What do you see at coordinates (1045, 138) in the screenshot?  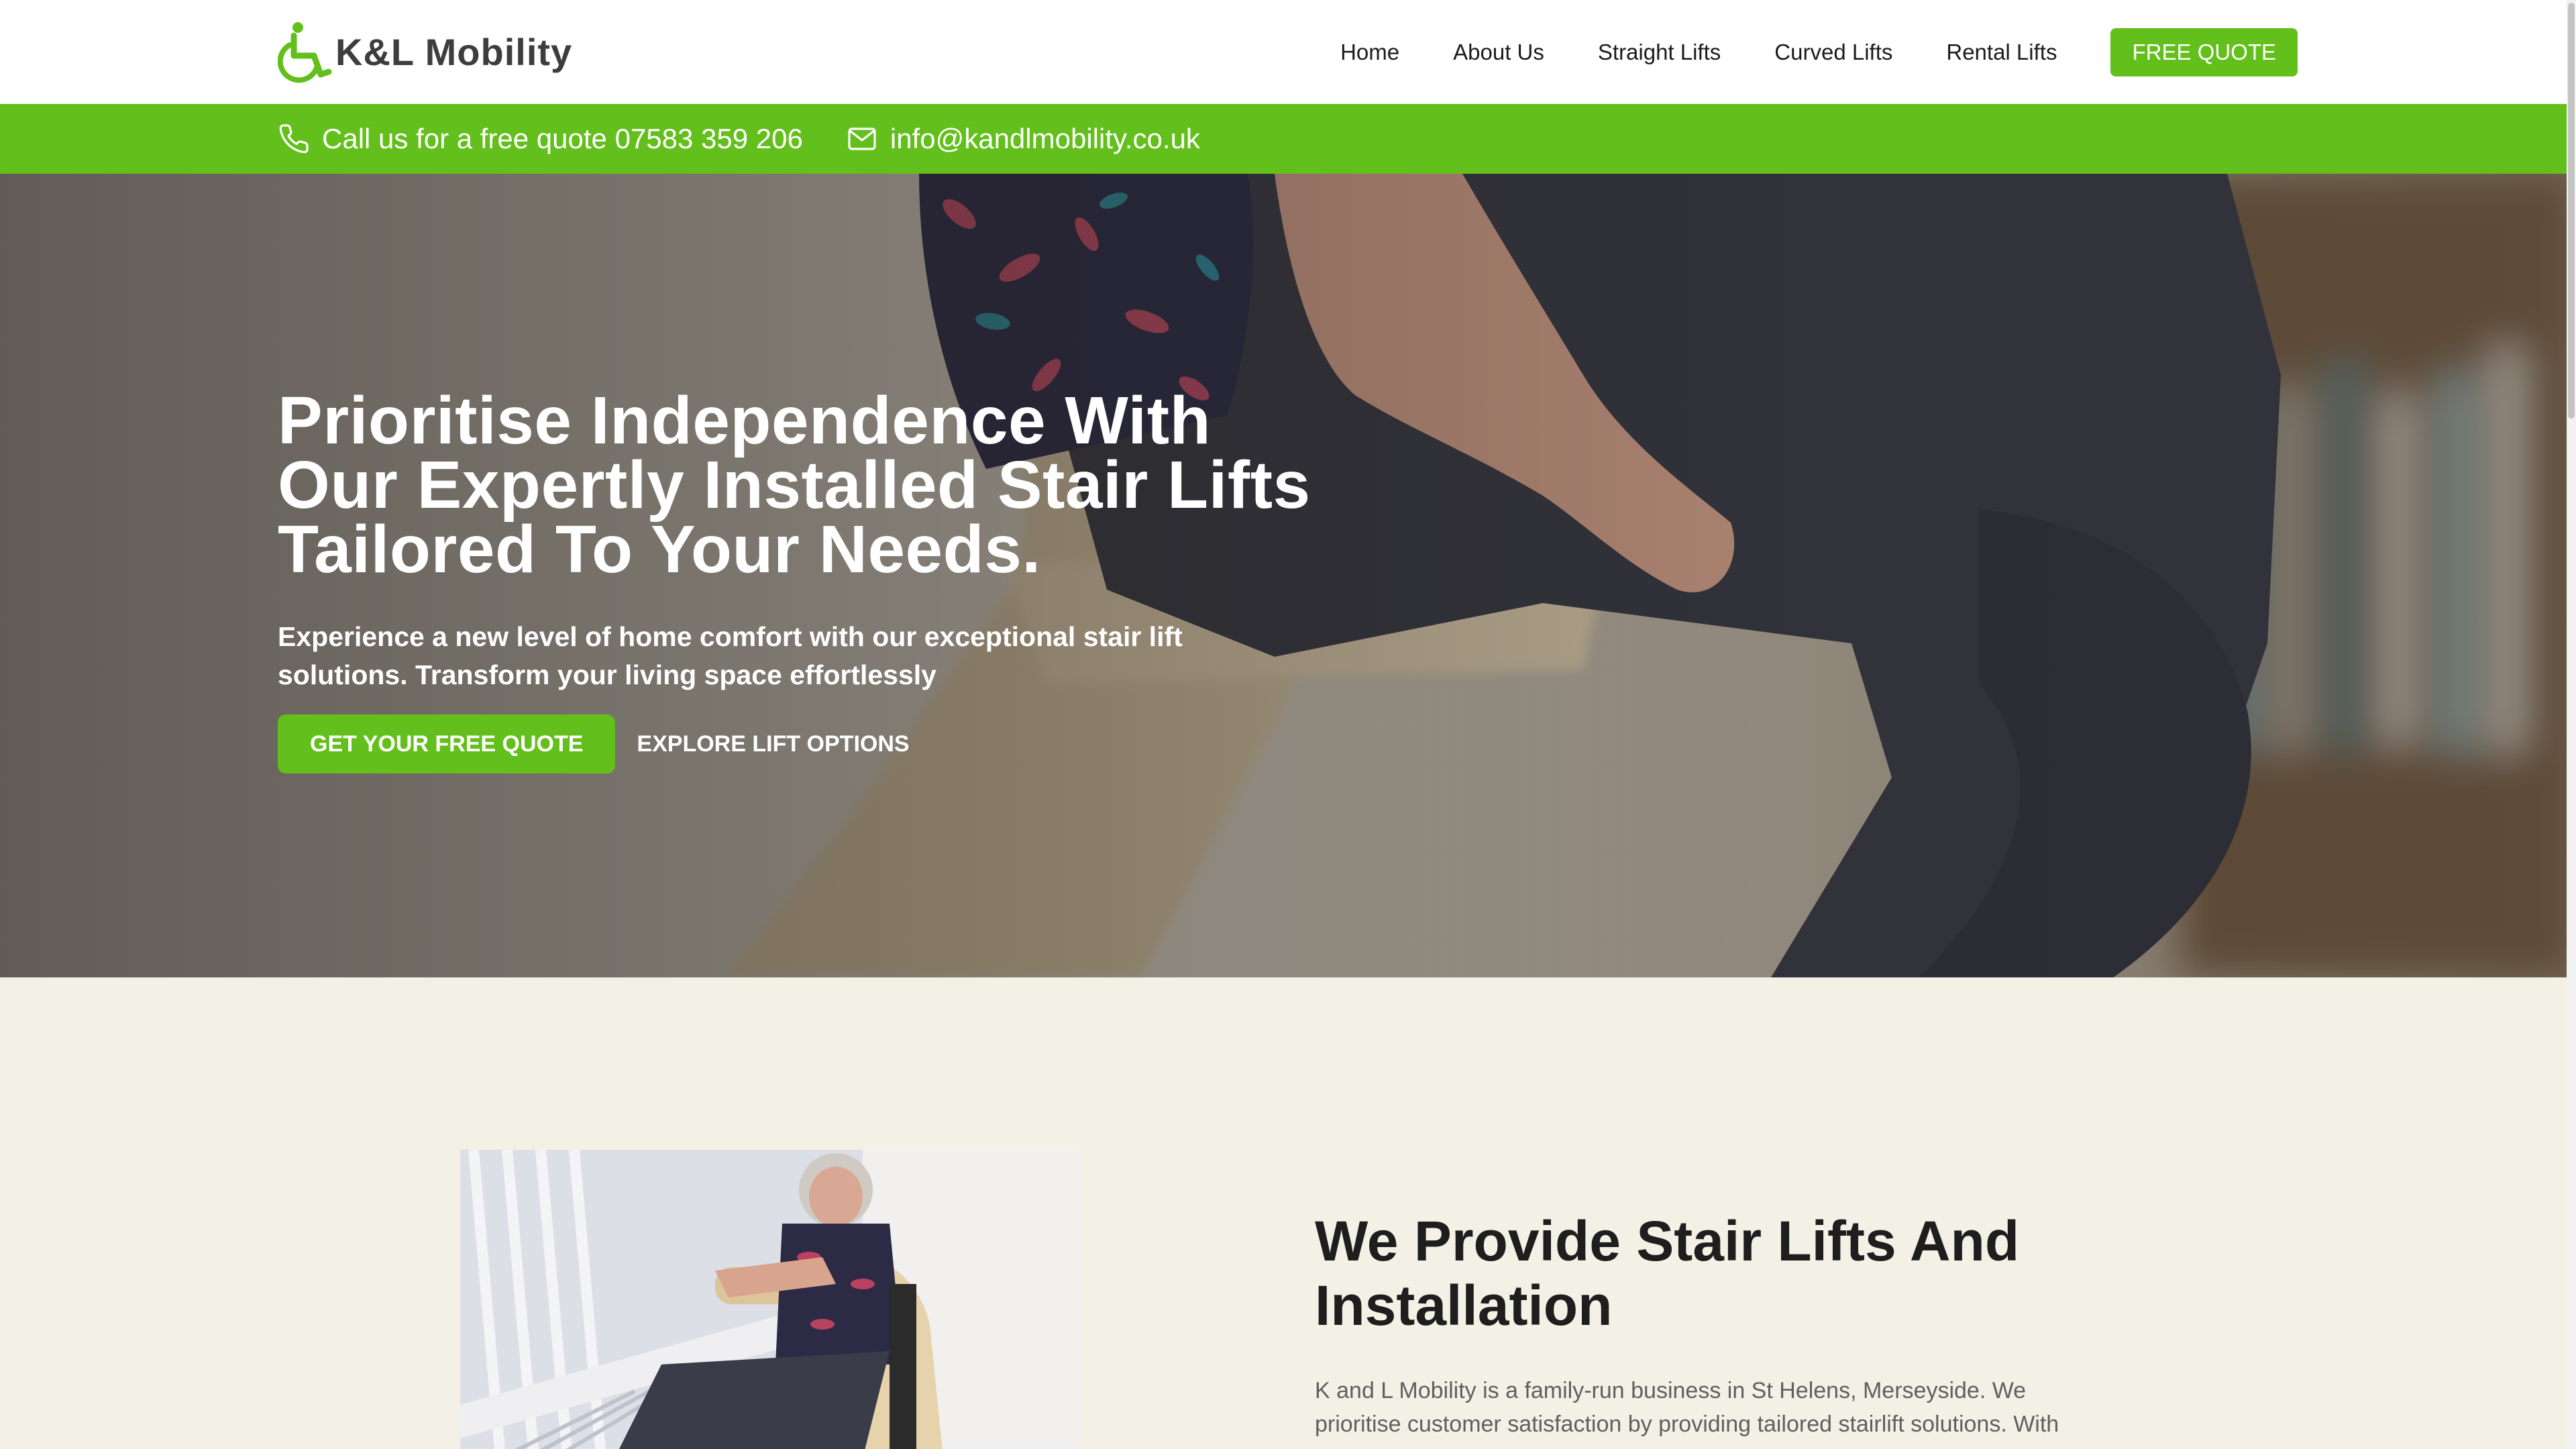 I see `email-text: info@kandlmobility.co.uk` at bounding box center [1045, 138].